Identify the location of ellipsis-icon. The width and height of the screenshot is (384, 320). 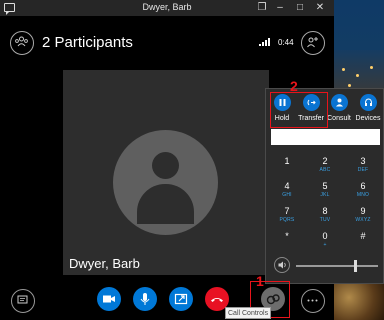
(312, 300).